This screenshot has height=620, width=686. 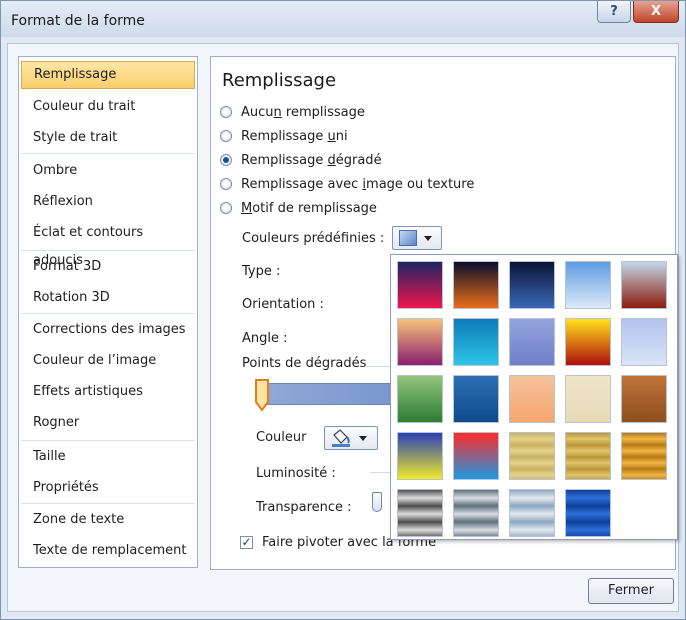 I want to click on sidebar-item: Format 3D, so click(x=108, y=267).